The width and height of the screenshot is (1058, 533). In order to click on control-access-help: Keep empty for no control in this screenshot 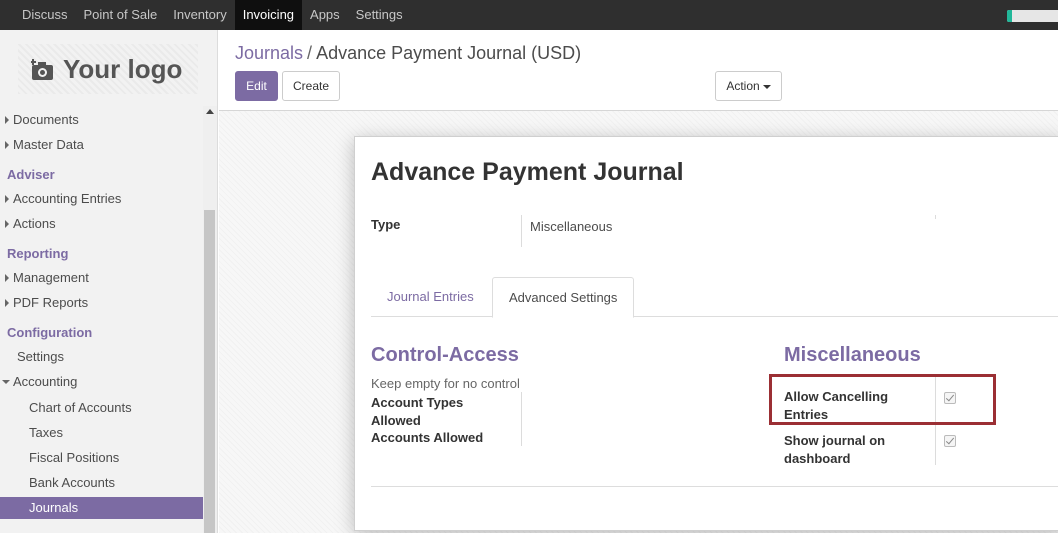, I will do `click(445, 383)`.